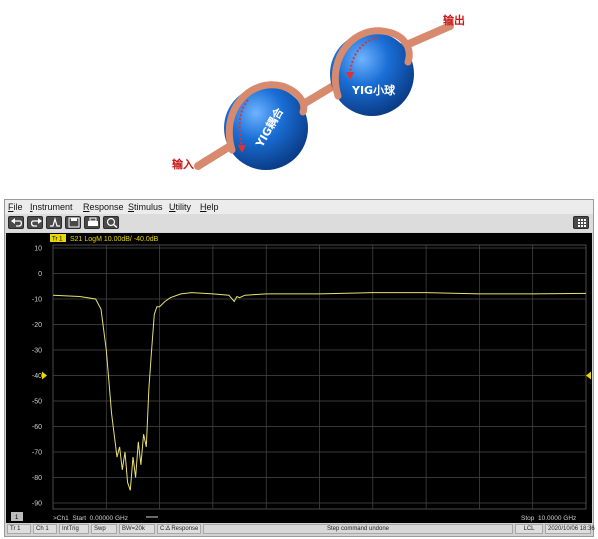 This screenshot has height=539, width=598. I want to click on undo-button, so click(16, 222).